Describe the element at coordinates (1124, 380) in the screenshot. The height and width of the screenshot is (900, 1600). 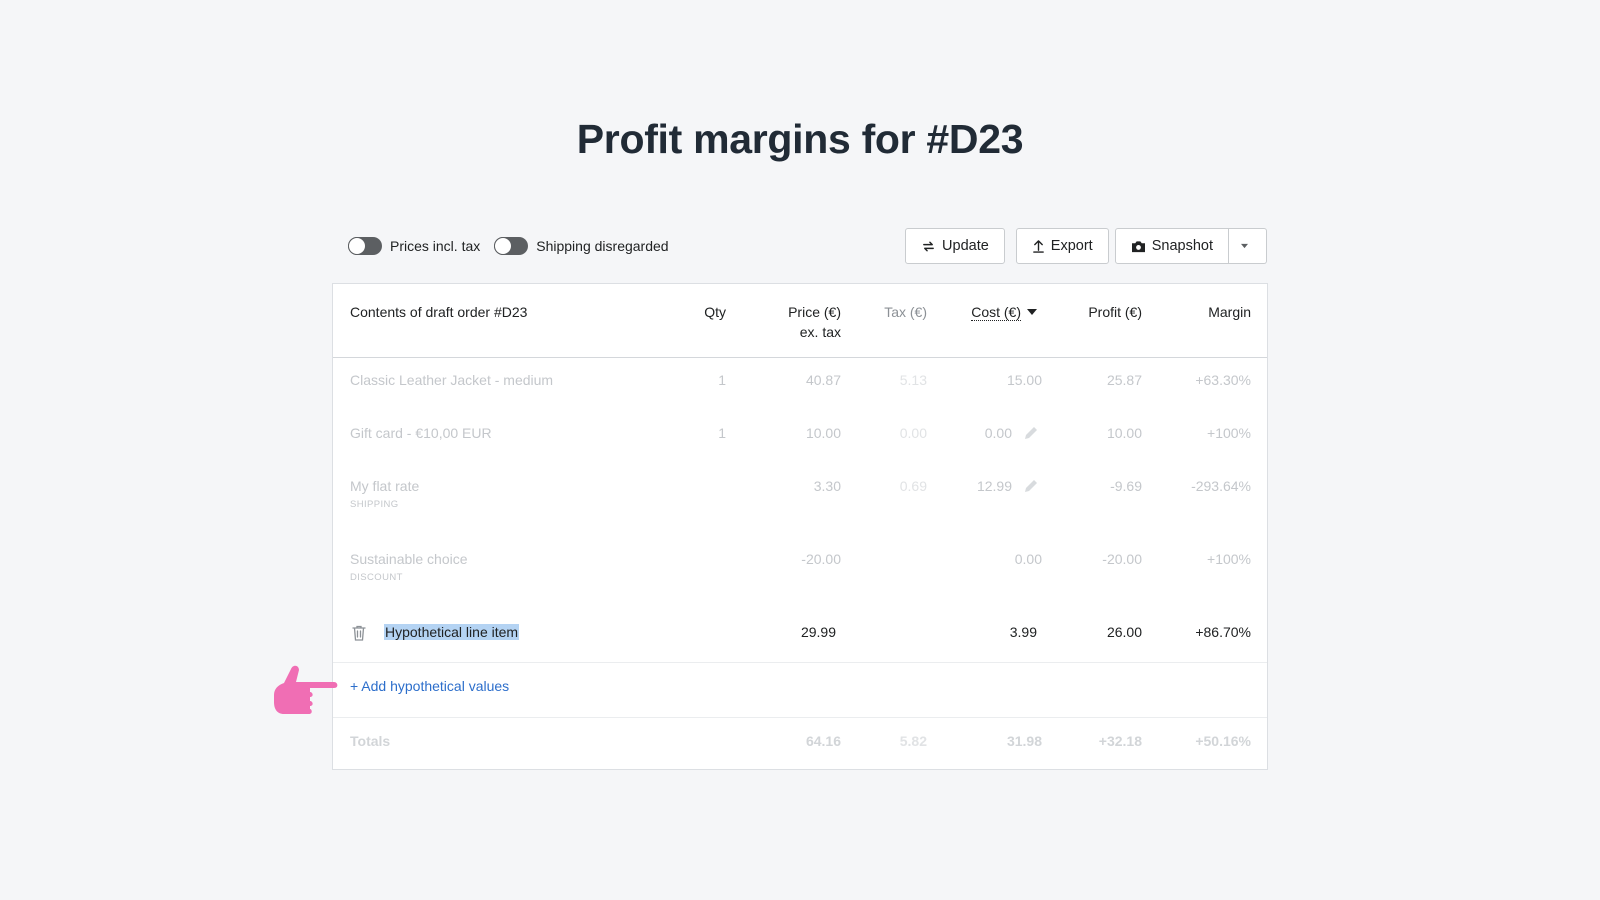
I see `item-profit: 25.87` at that location.